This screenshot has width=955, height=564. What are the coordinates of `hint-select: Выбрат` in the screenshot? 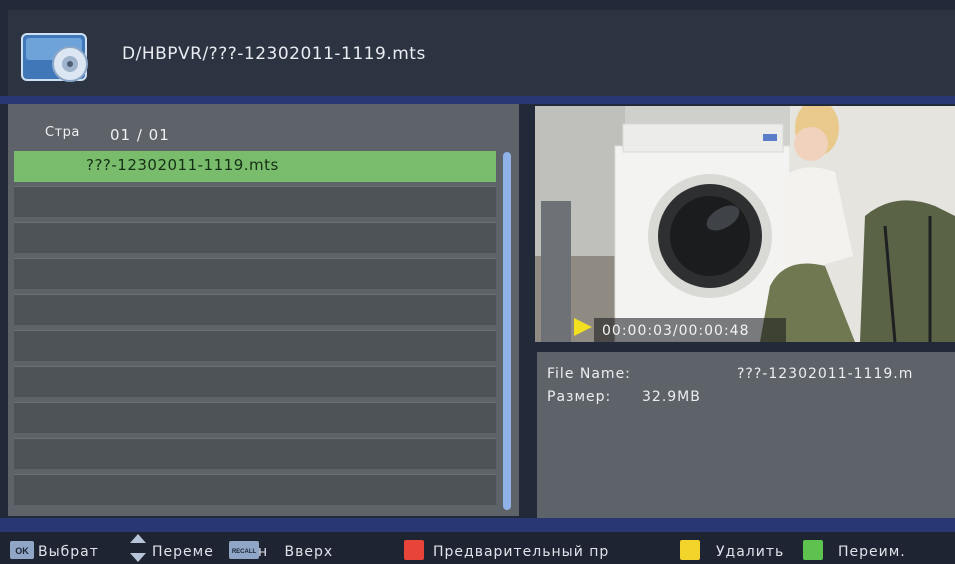 It's located at (68, 552).